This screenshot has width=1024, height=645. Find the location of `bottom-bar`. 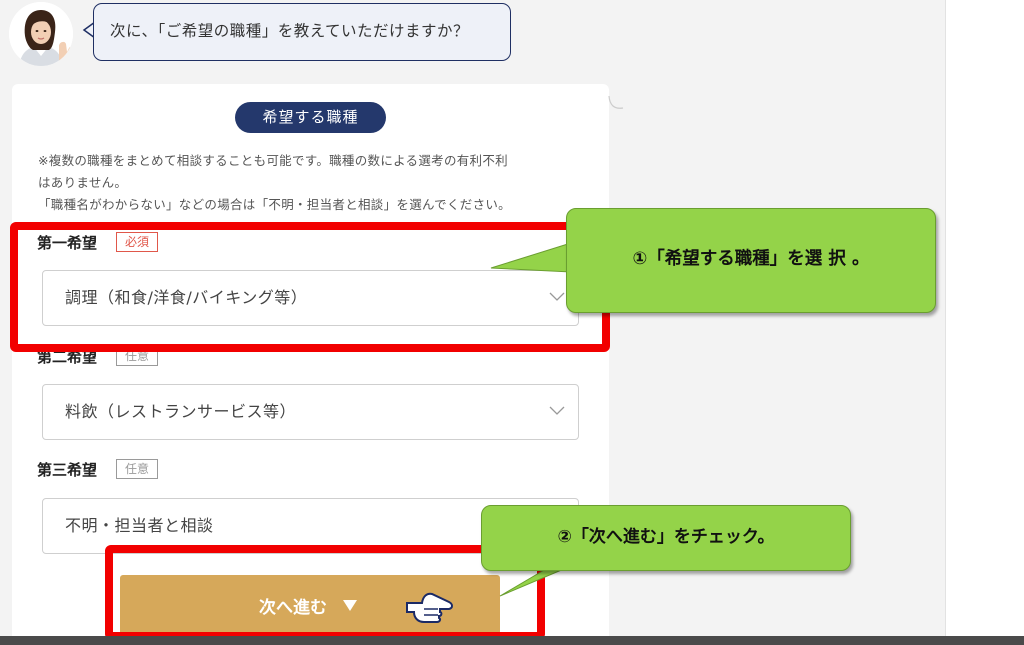

bottom-bar is located at coordinates (512, 640).